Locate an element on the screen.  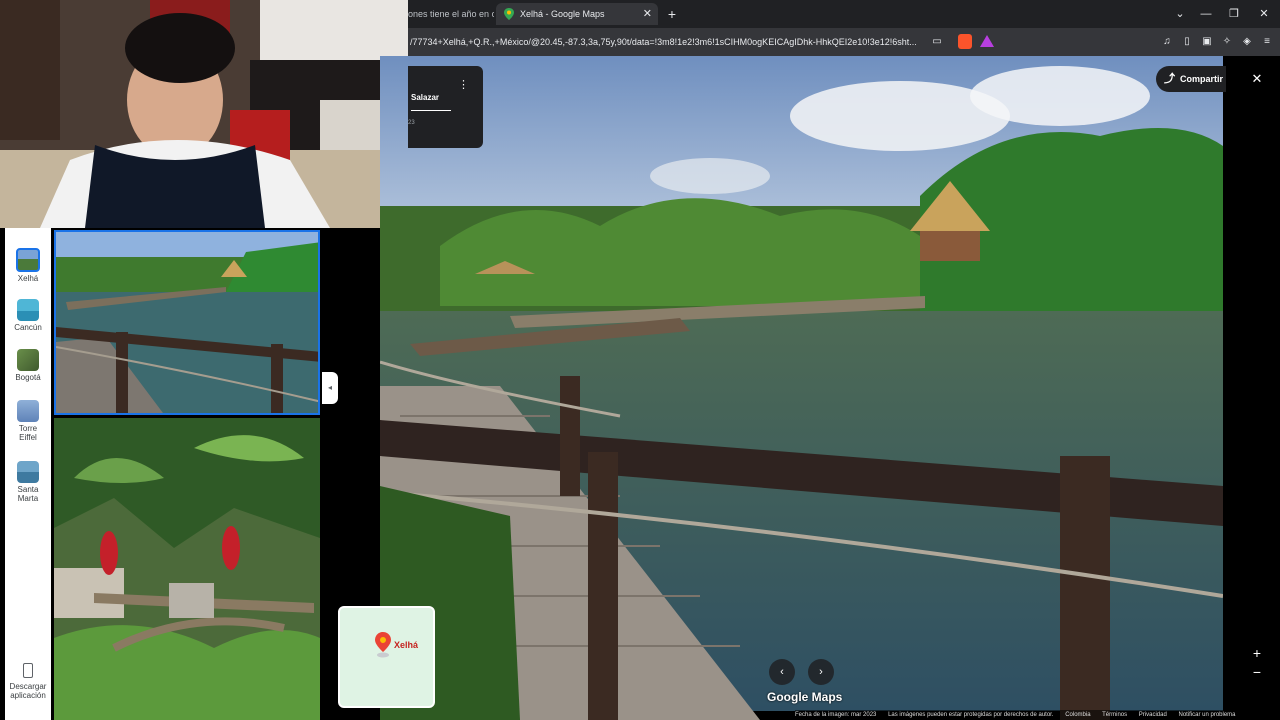
download-app-label: Descargar aplicación is located at coordinates (28, 691).